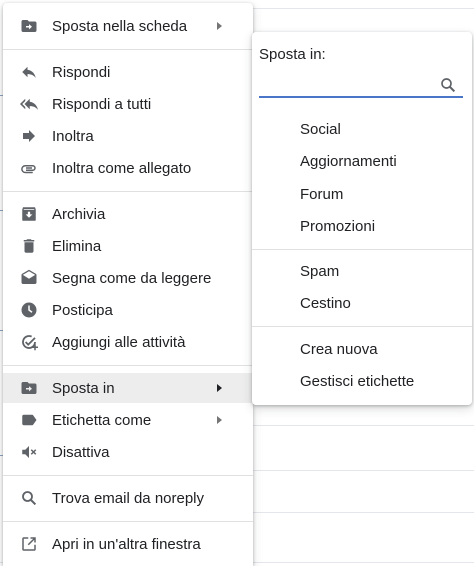 The image size is (474, 566). I want to click on menu-item-label-as: Etichetta come, so click(128, 420).